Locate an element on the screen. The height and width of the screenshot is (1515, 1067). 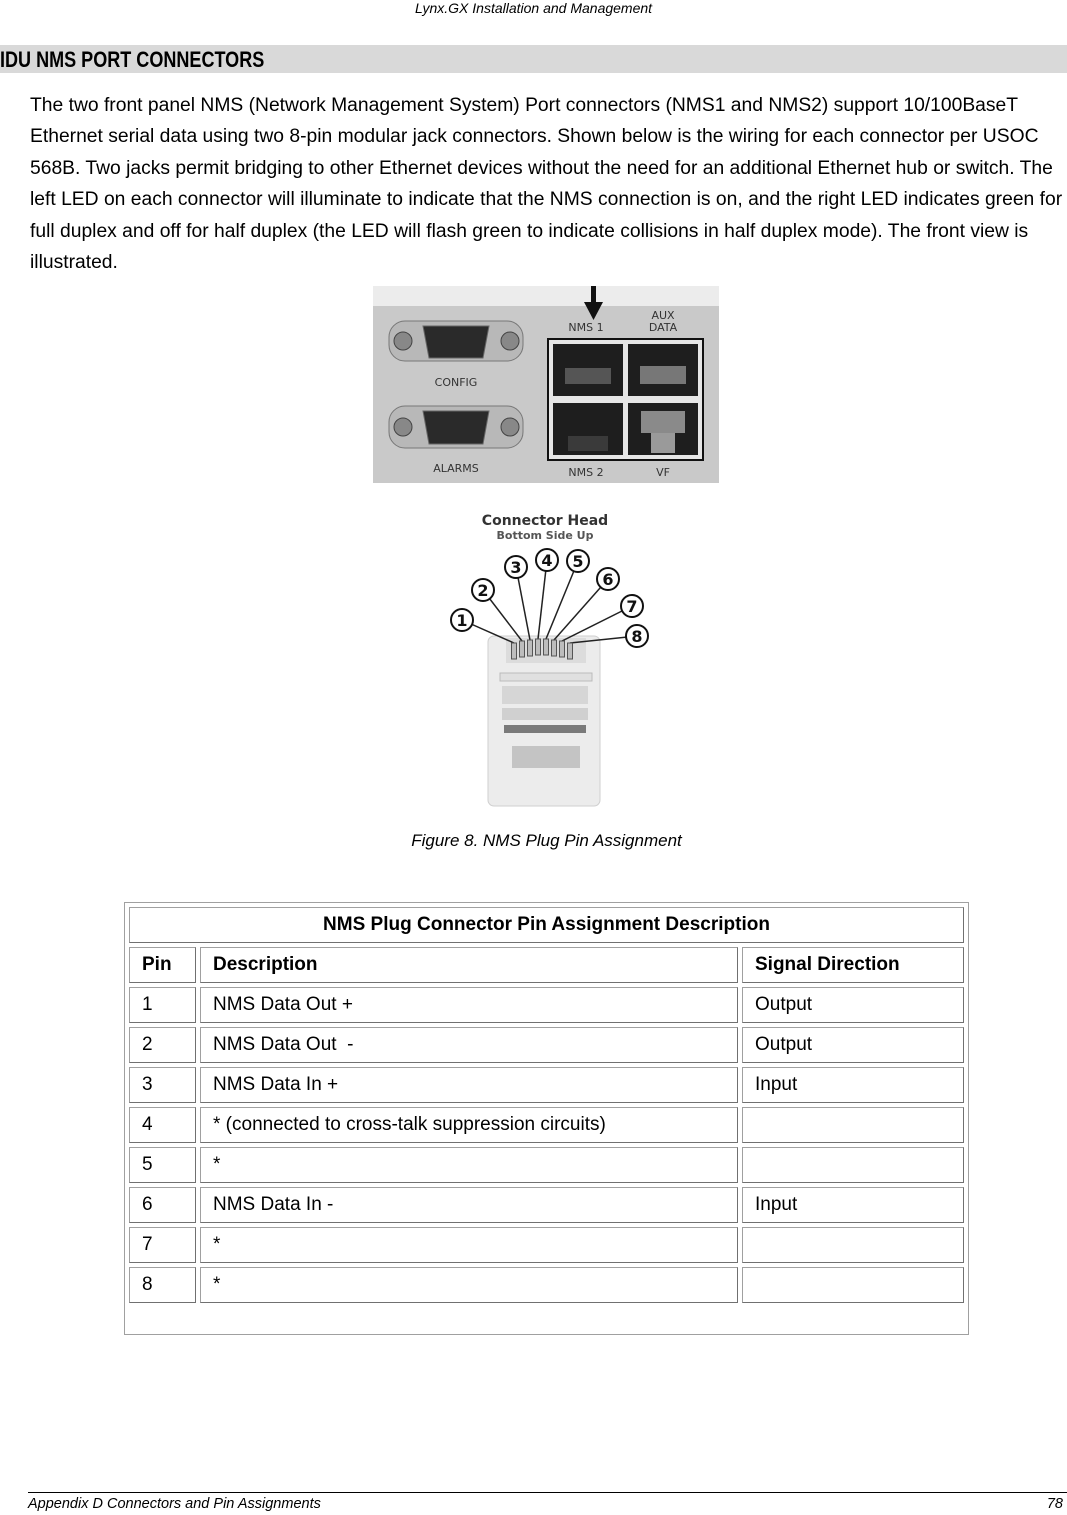
description-cell: NMS Data In - is located at coordinates (469, 1205).